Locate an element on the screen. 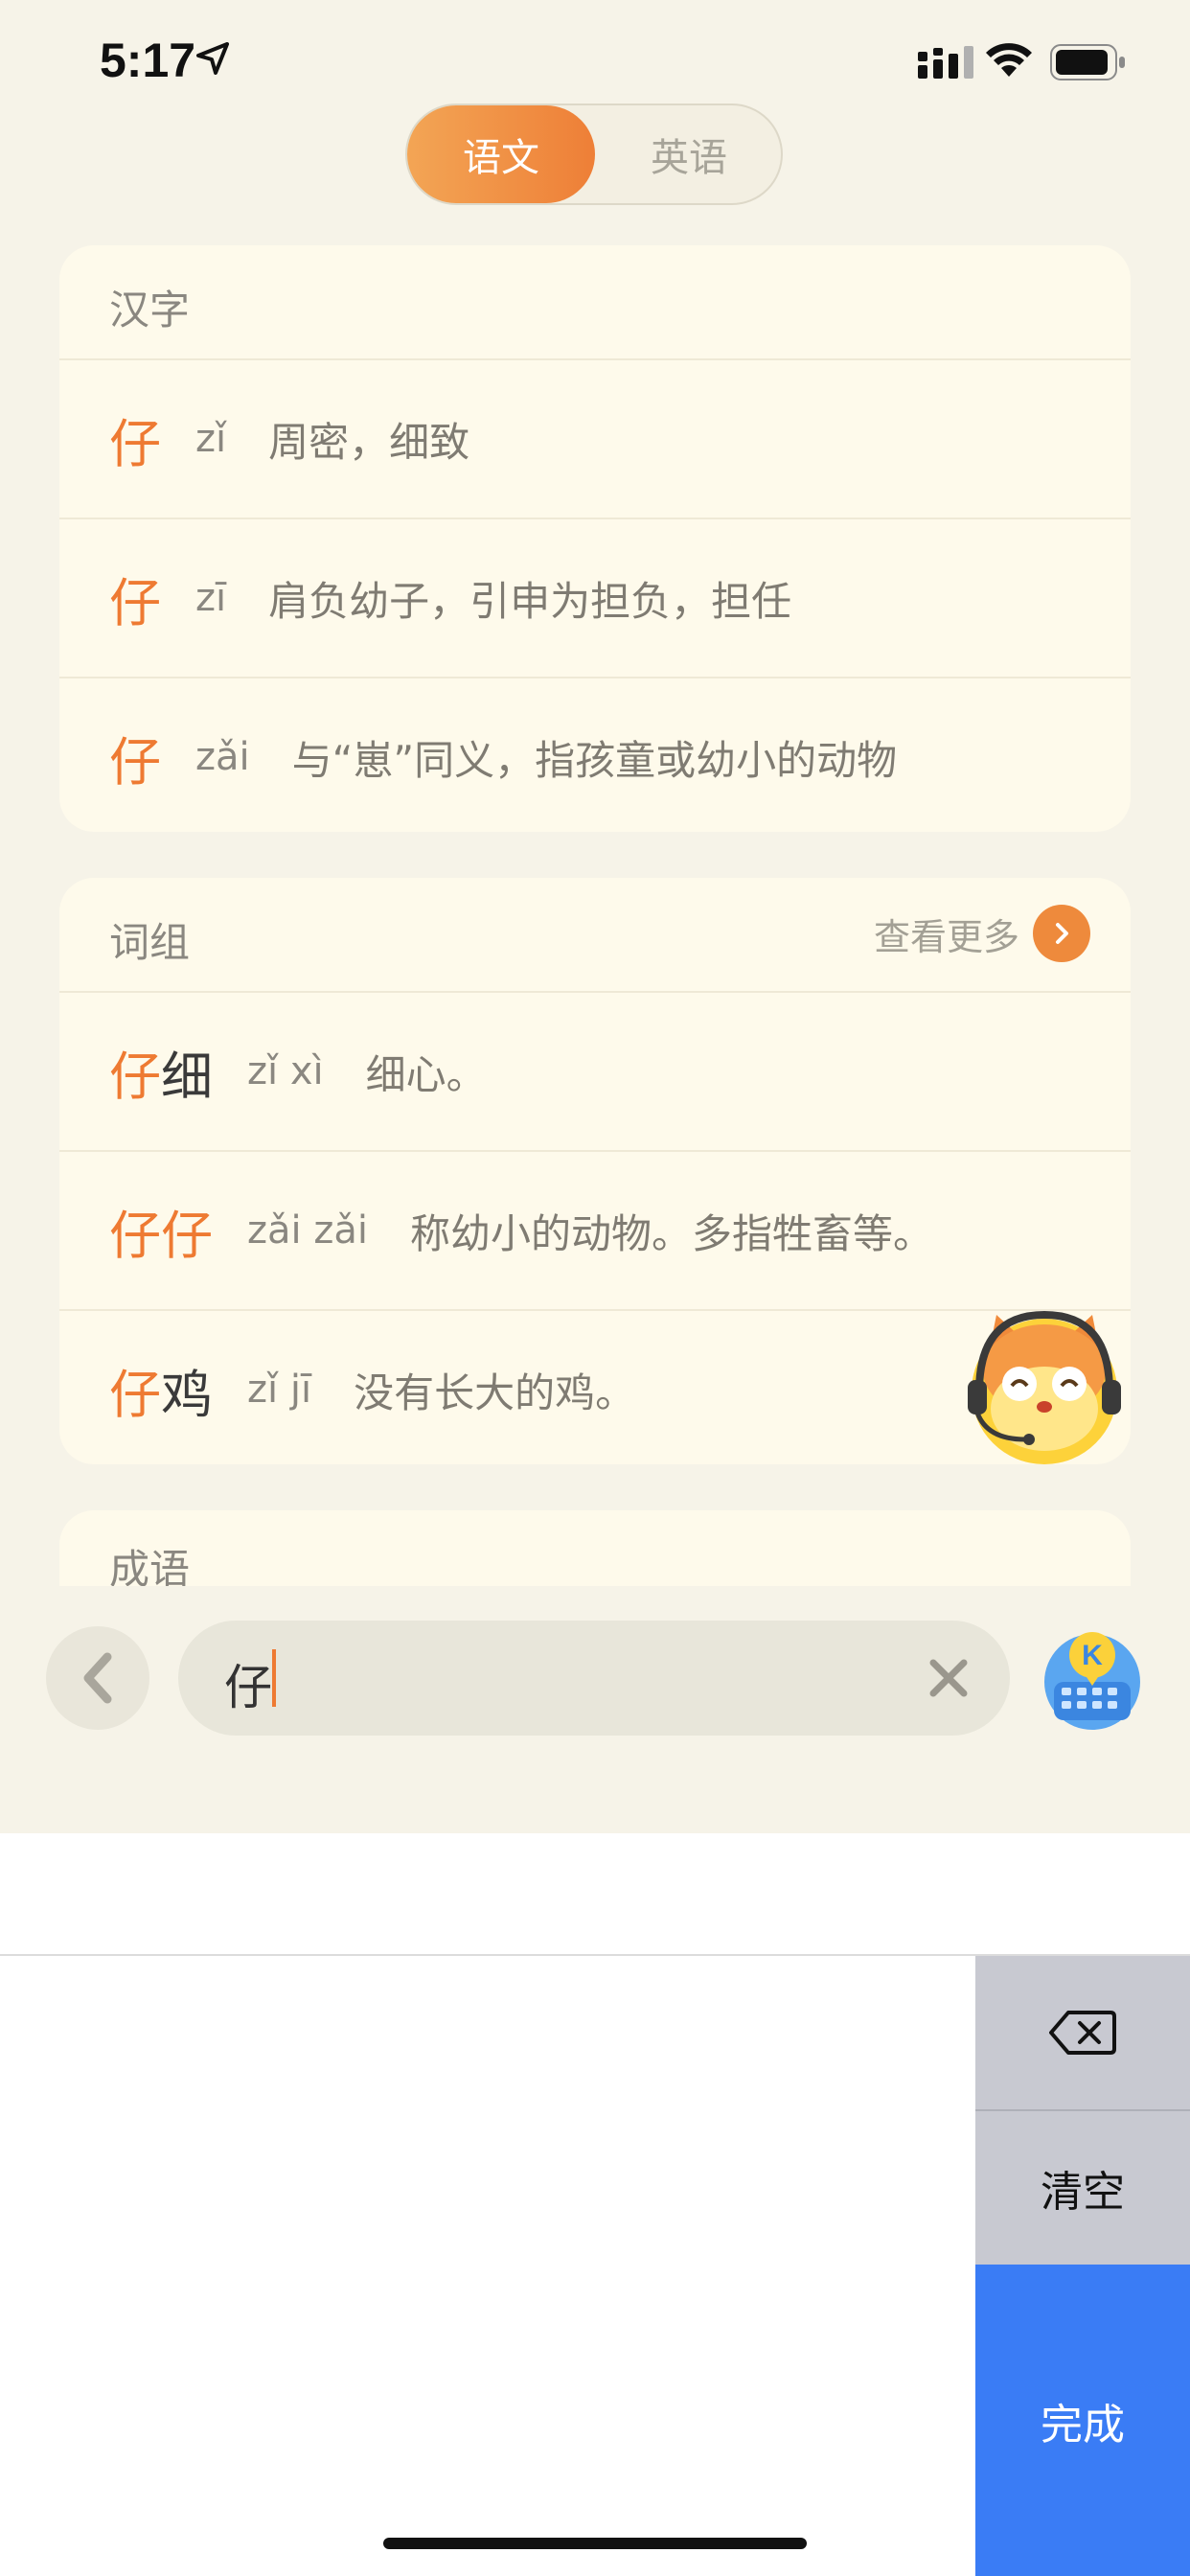 This screenshot has width=1190, height=2576. search-input: 仔 is located at coordinates (594, 1678).